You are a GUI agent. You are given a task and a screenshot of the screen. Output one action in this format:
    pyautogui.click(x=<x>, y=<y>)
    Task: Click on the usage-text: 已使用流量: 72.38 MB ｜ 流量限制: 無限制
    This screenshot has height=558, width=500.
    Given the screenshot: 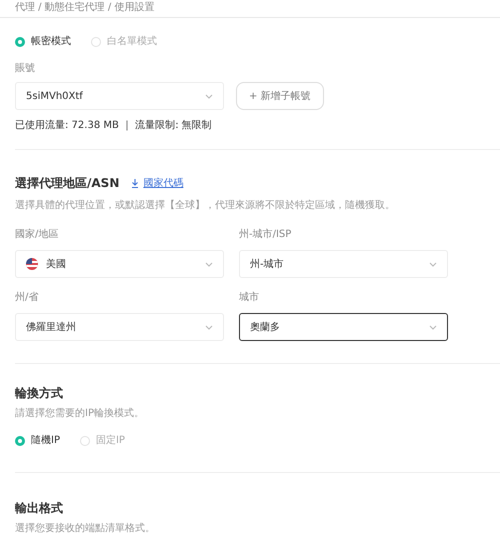 What is the action you would take?
    pyautogui.click(x=114, y=125)
    